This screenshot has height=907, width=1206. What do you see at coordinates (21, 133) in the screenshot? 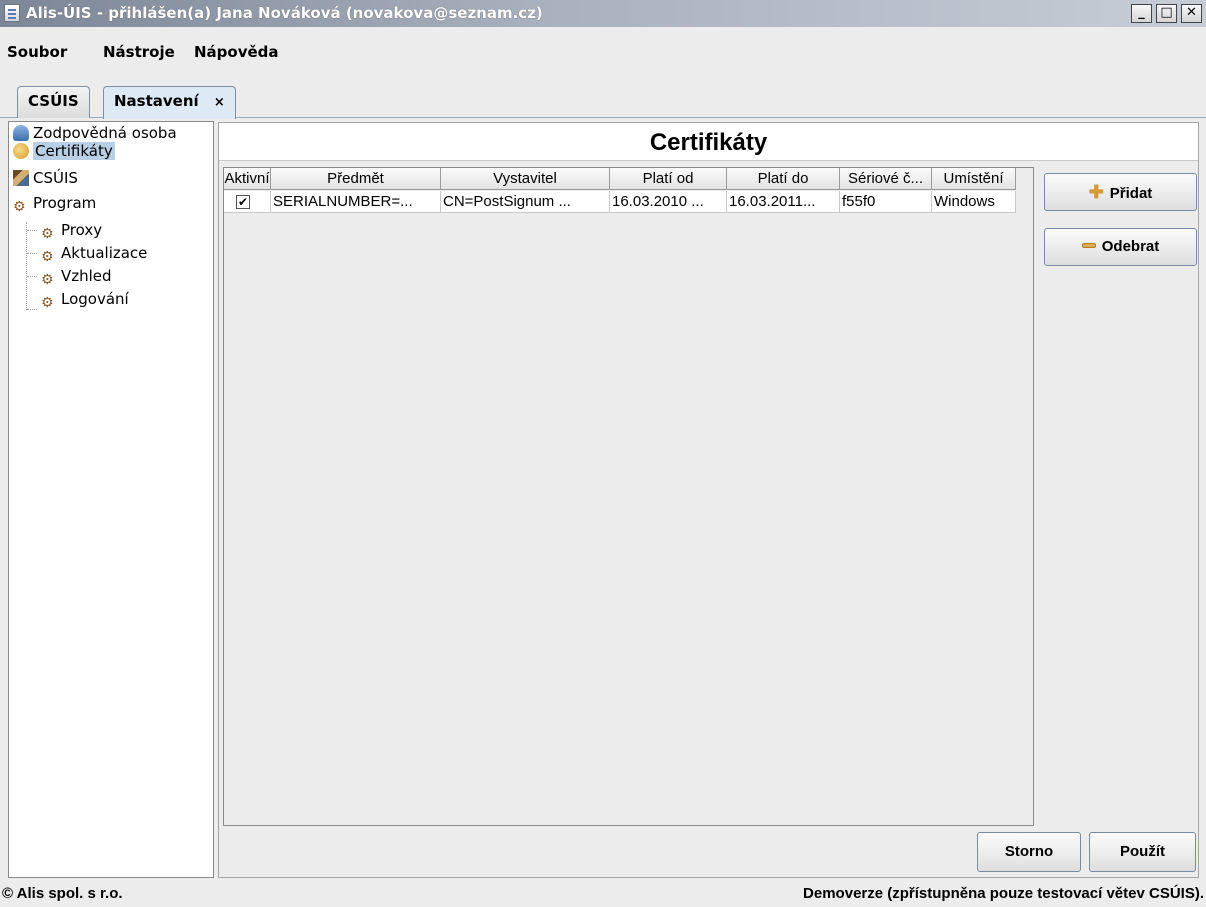
I see `person-icon` at bounding box center [21, 133].